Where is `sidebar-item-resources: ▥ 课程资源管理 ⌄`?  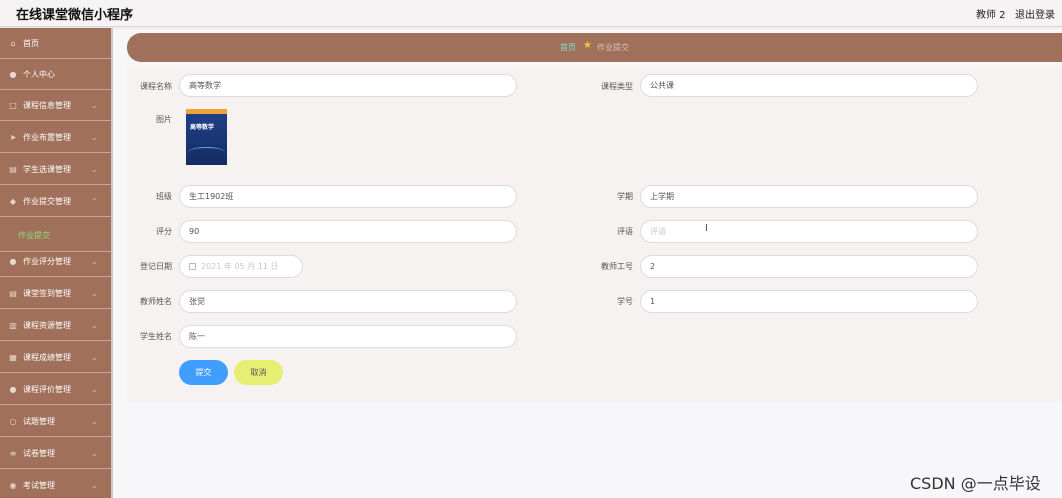 sidebar-item-resources: ▥ 课程资源管理 ⌄ is located at coordinates (55, 325).